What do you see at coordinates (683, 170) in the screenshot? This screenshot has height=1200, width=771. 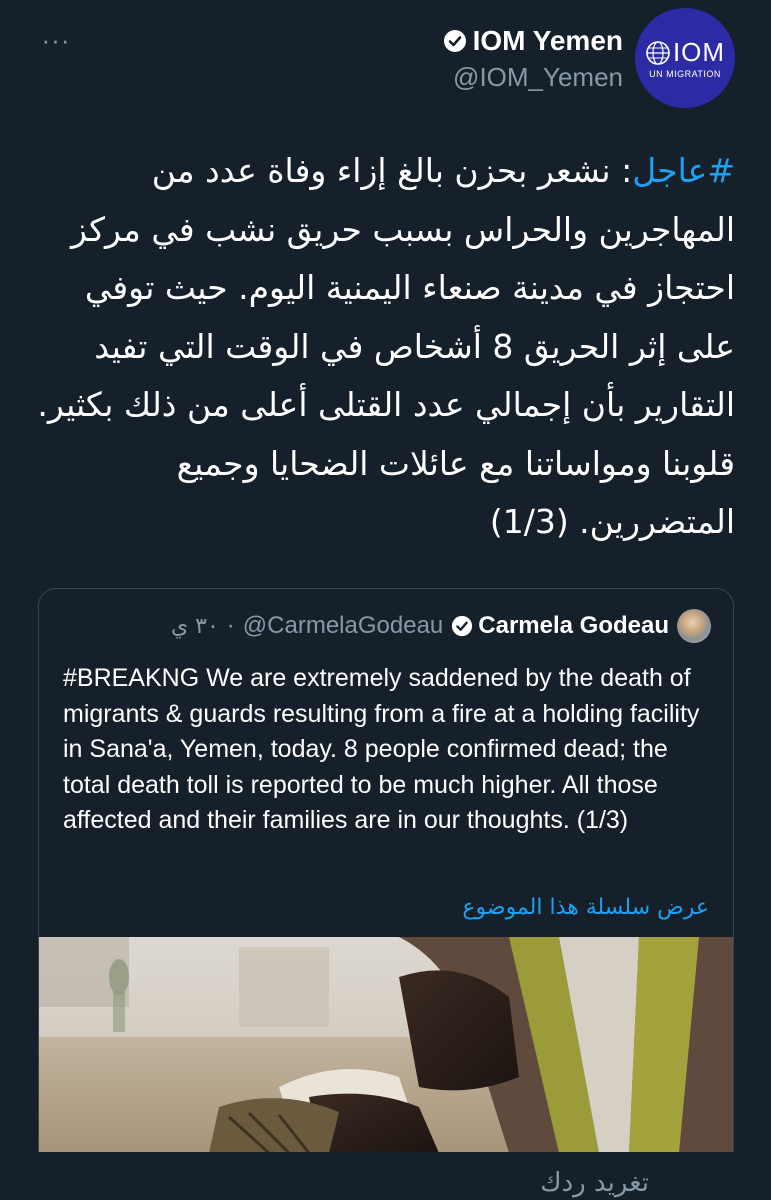 I see `tweet-hashtag: #عاجل` at bounding box center [683, 170].